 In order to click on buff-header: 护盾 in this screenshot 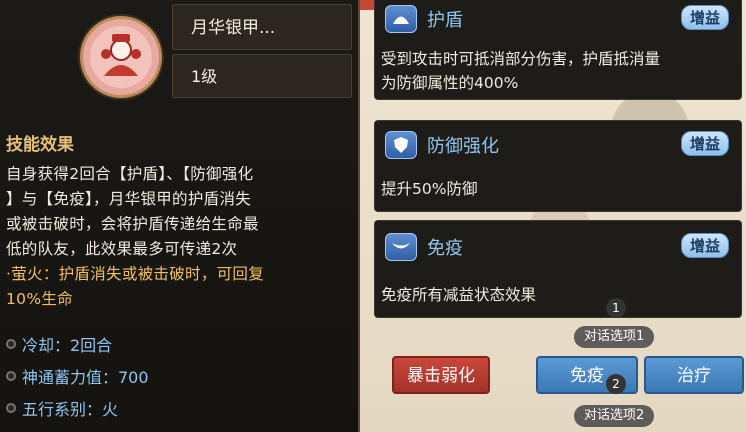, I will do `click(424, 19)`.